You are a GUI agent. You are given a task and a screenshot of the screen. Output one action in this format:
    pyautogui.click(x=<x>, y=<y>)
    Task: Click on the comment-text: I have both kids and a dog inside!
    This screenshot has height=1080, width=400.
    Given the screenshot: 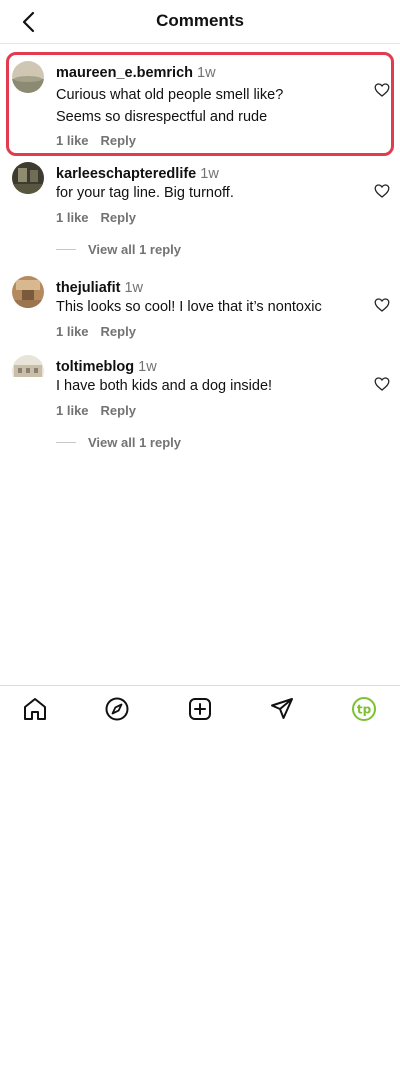 What is the action you would take?
    pyautogui.click(x=164, y=386)
    